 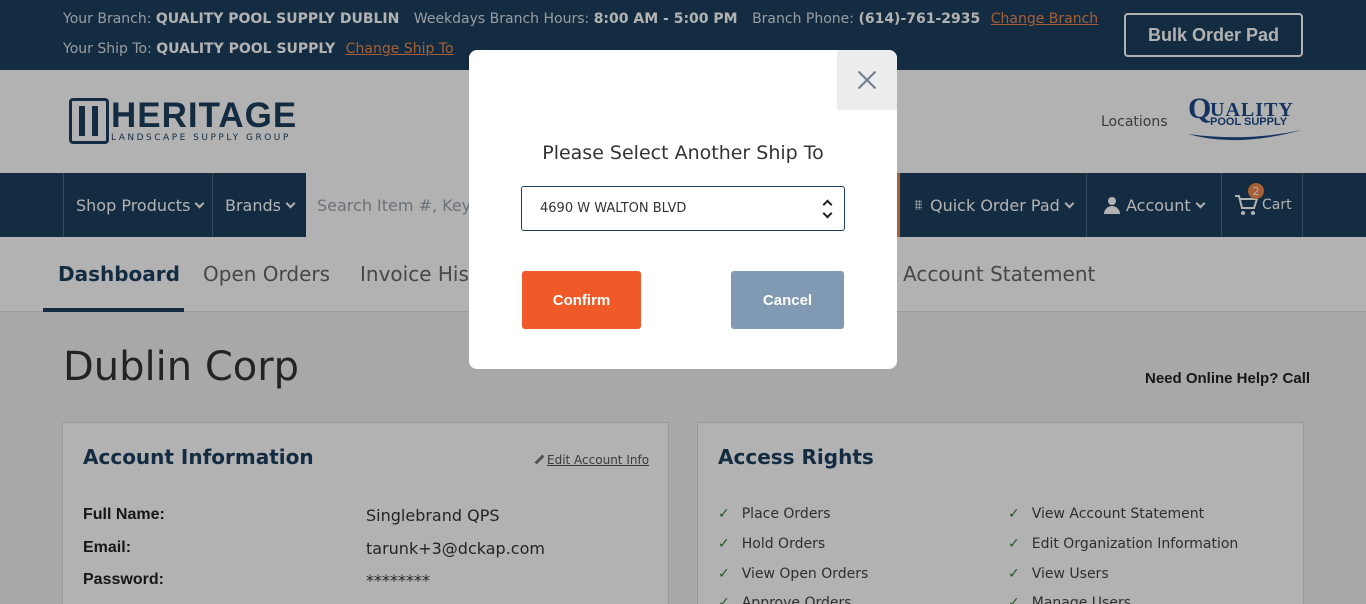 What do you see at coordinates (683, 153) in the screenshot?
I see `modal-title: Please Select Another Ship To` at bounding box center [683, 153].